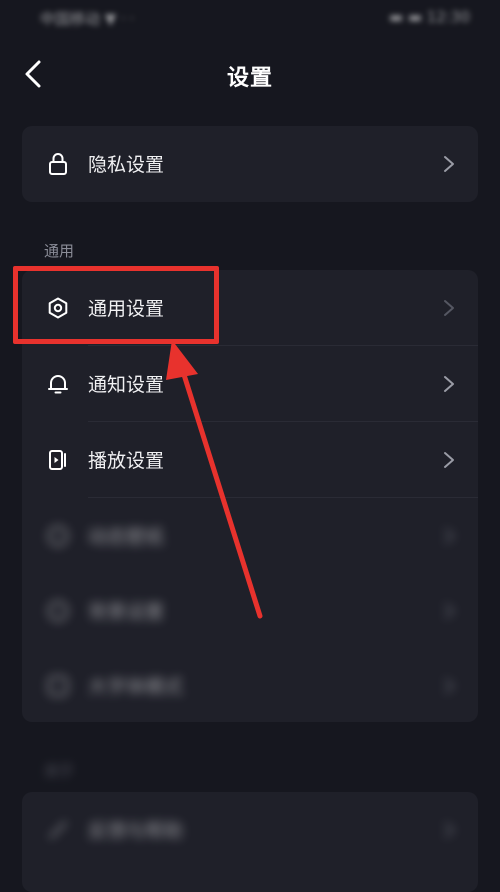  I want to click on background-settings-row: 背景设置, so click(250, 610).